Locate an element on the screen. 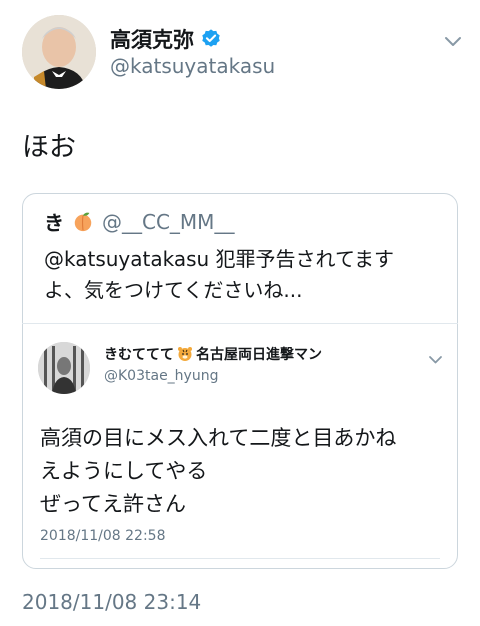  quoted-handle: @__CC_MM__ is located at coordinates (168, 221).